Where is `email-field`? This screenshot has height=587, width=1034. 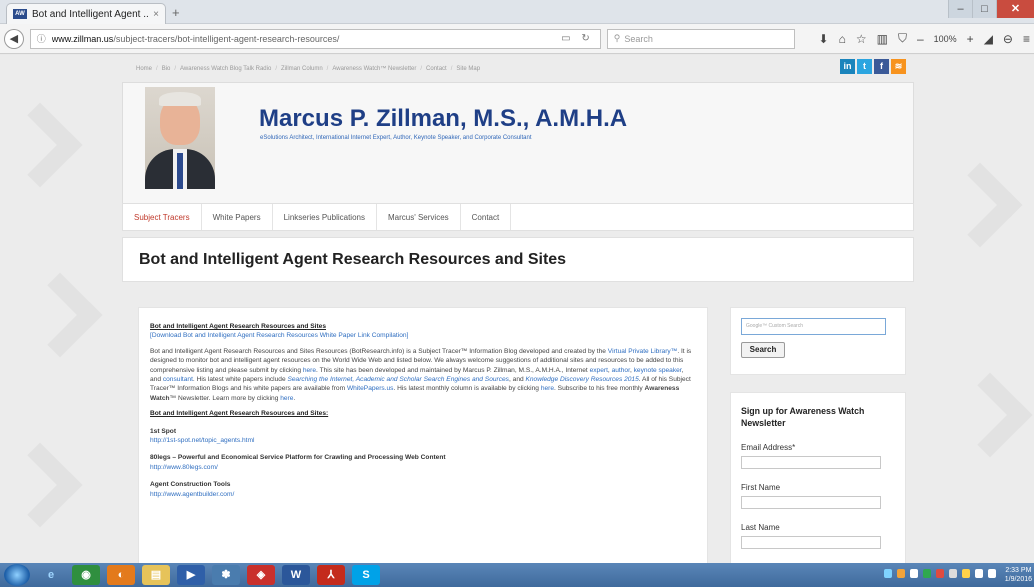 email-field is located at coordinates (811, 462).